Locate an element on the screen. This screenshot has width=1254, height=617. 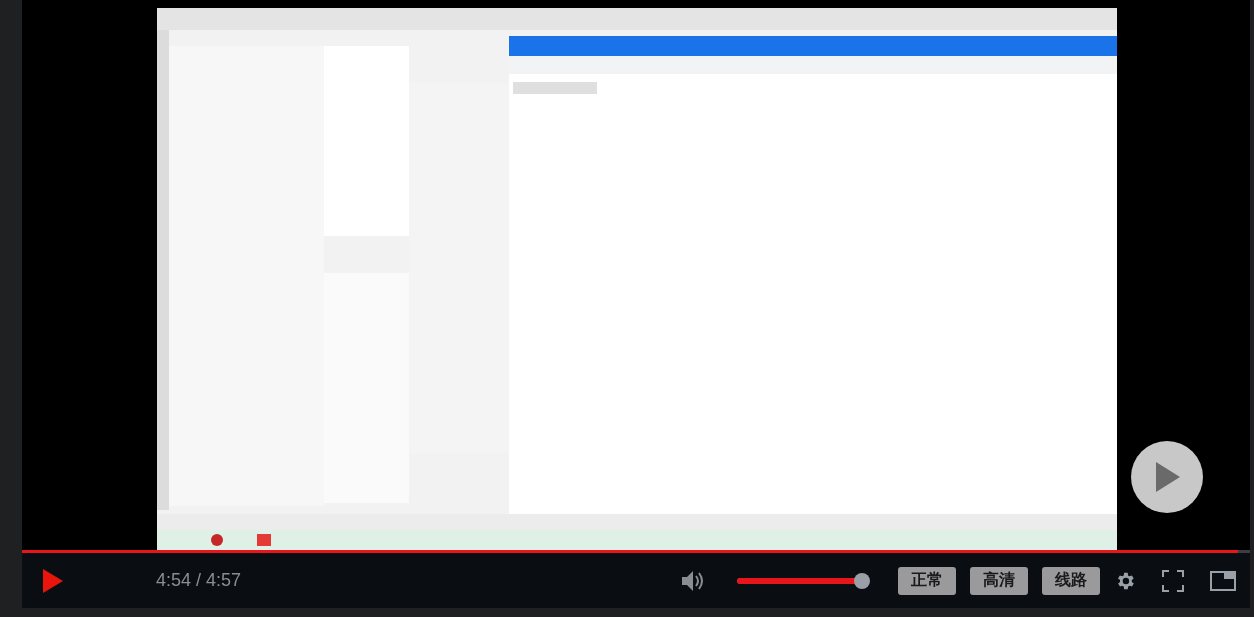
fullscreen-icon is located at coordinates (1173, 580).